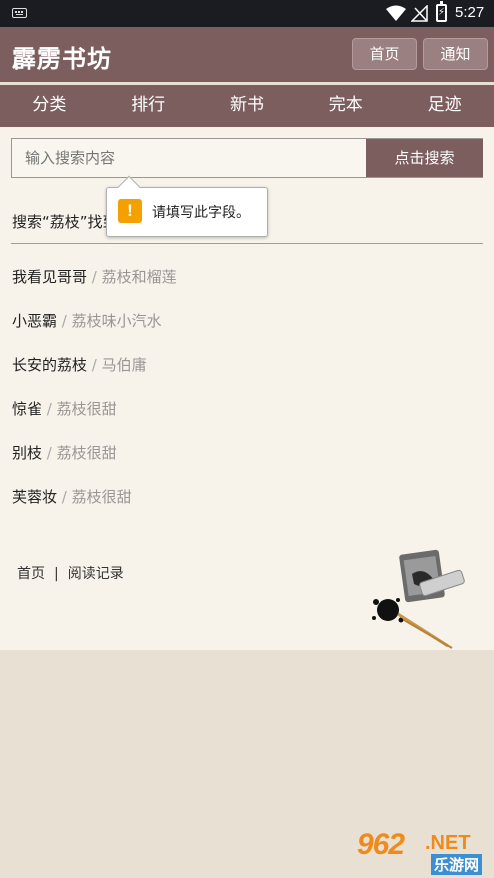 This screenshot has height=878, width=494. I want to click on list-item: 惊雀 / 荔枝很甜, so click(94, 421).